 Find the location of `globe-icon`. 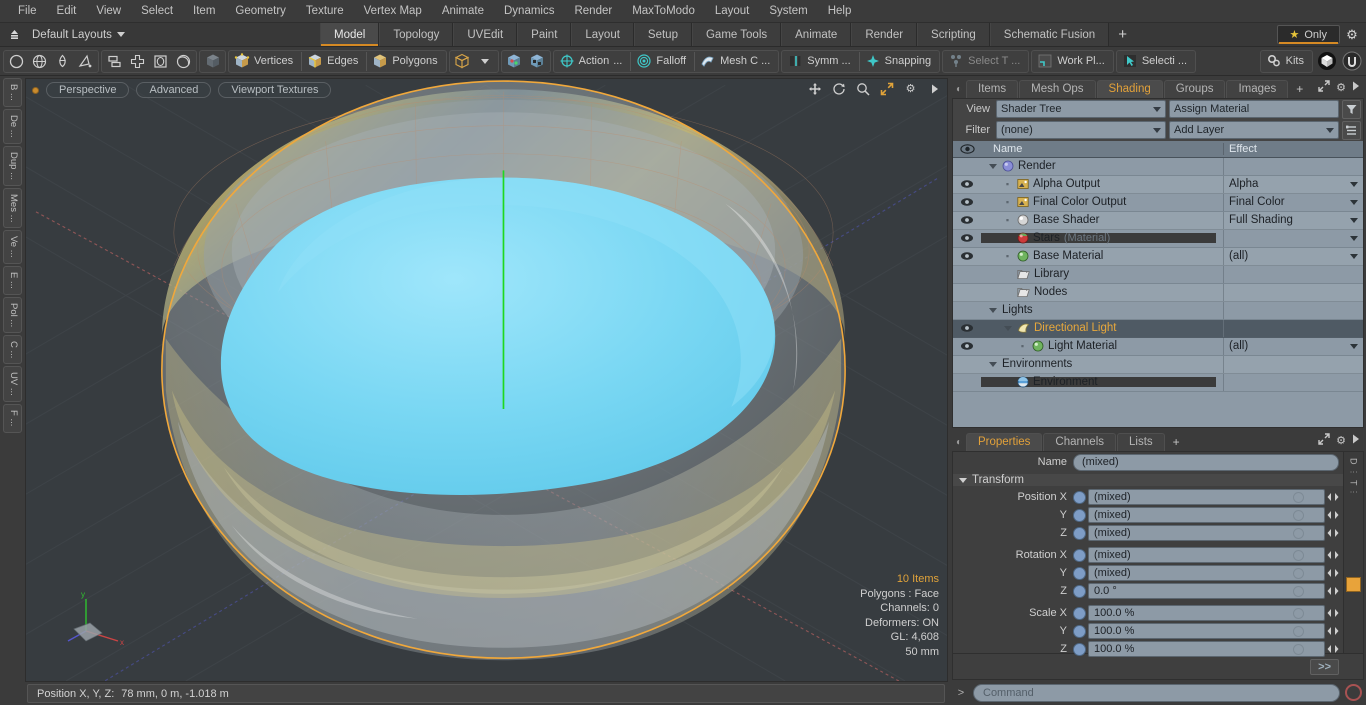

globe-icon is located at coordinates (39, 61).